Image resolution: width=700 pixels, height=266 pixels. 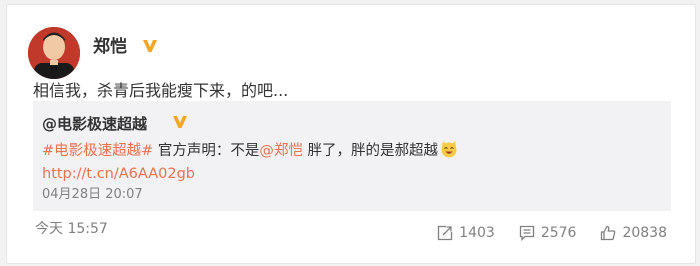 What do you see at coordinates (94, 124) in the screenshot?
I see `repost-author: @电影极速超越` at bounding box center [94, 124].